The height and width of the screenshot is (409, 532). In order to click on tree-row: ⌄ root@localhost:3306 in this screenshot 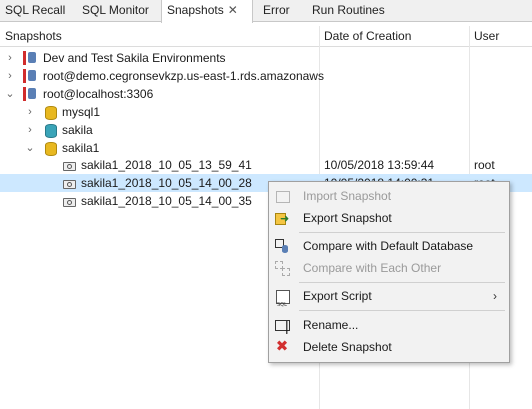, I will do `click(266, 94)`.